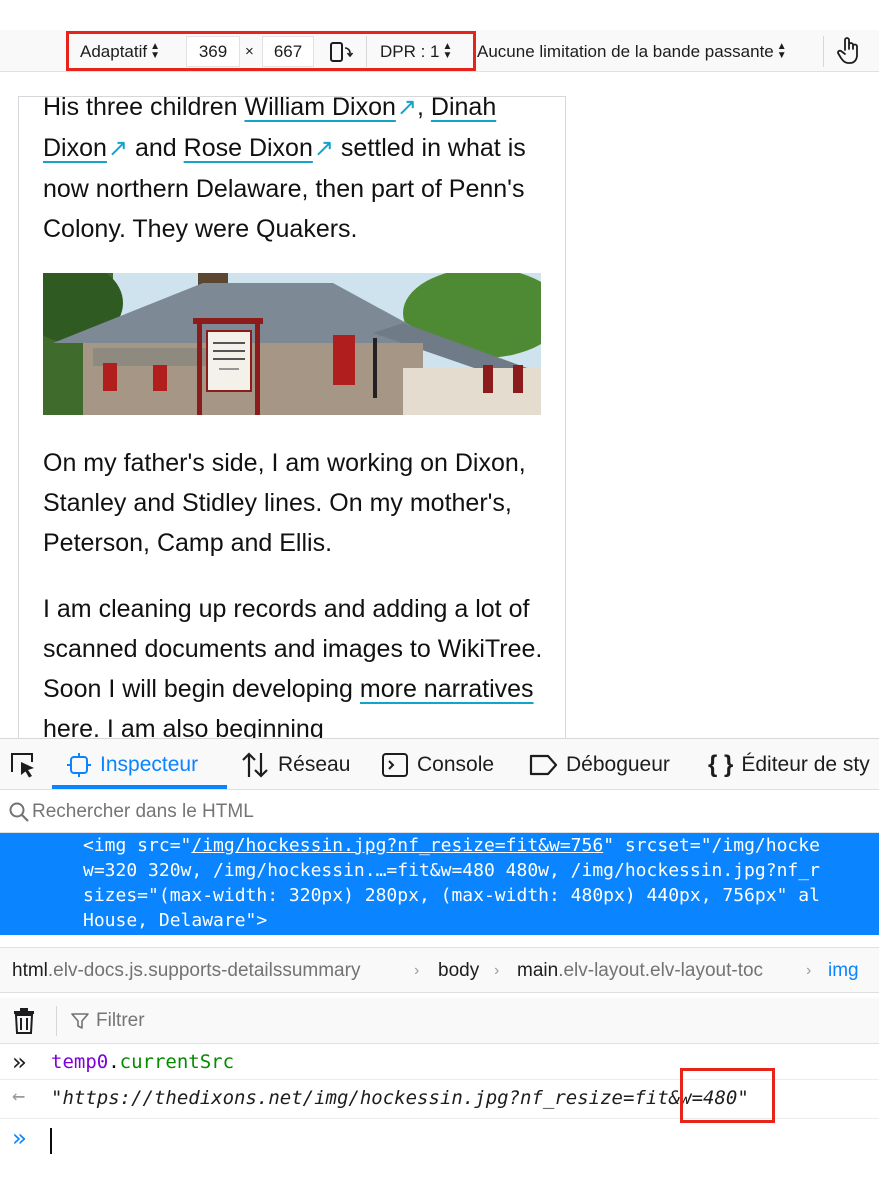  Describe the element at coordinates (183, 727) in the screenshot. I see `paragraph-text: here. I am also beginning` at that location.